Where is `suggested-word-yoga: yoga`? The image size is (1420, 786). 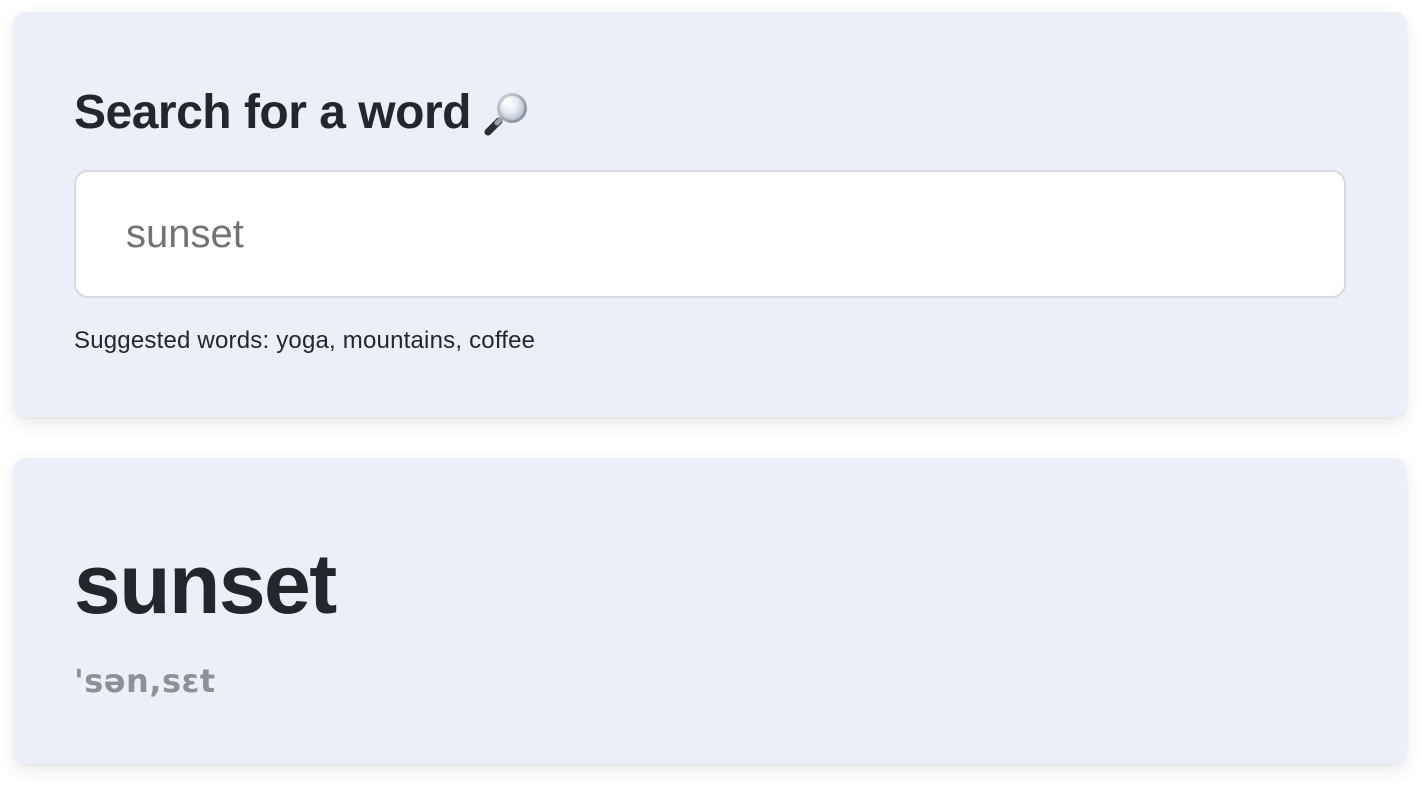
suggested-word-yoga: yoga is located at coordinates (302, 340).